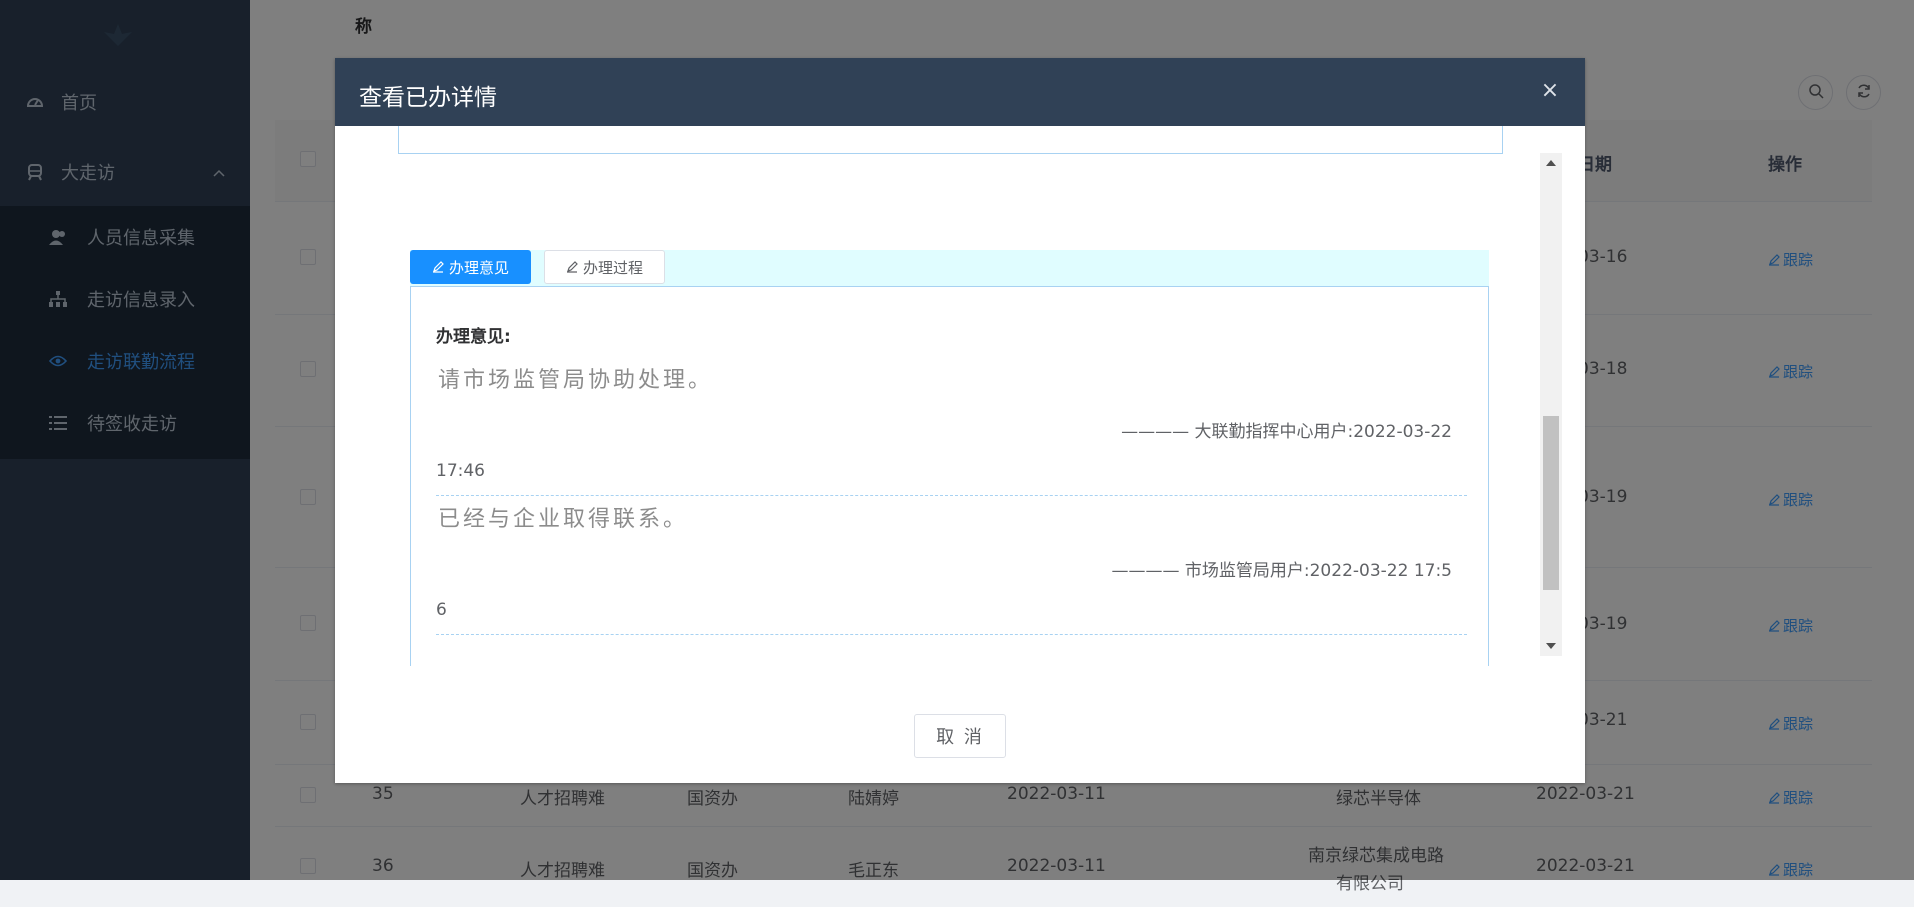 This screenshot has height=907, width=1914. Describe the element at coordinates (478, 267) in the screenshot. I see `tab-label: 办理意见` at that location.